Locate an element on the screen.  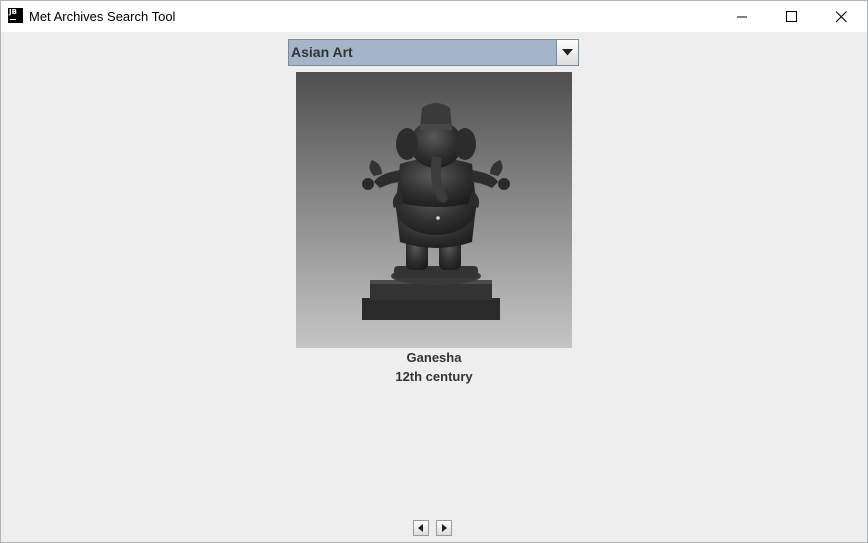
department-dropdown-button is located at coordinates (567, 52).